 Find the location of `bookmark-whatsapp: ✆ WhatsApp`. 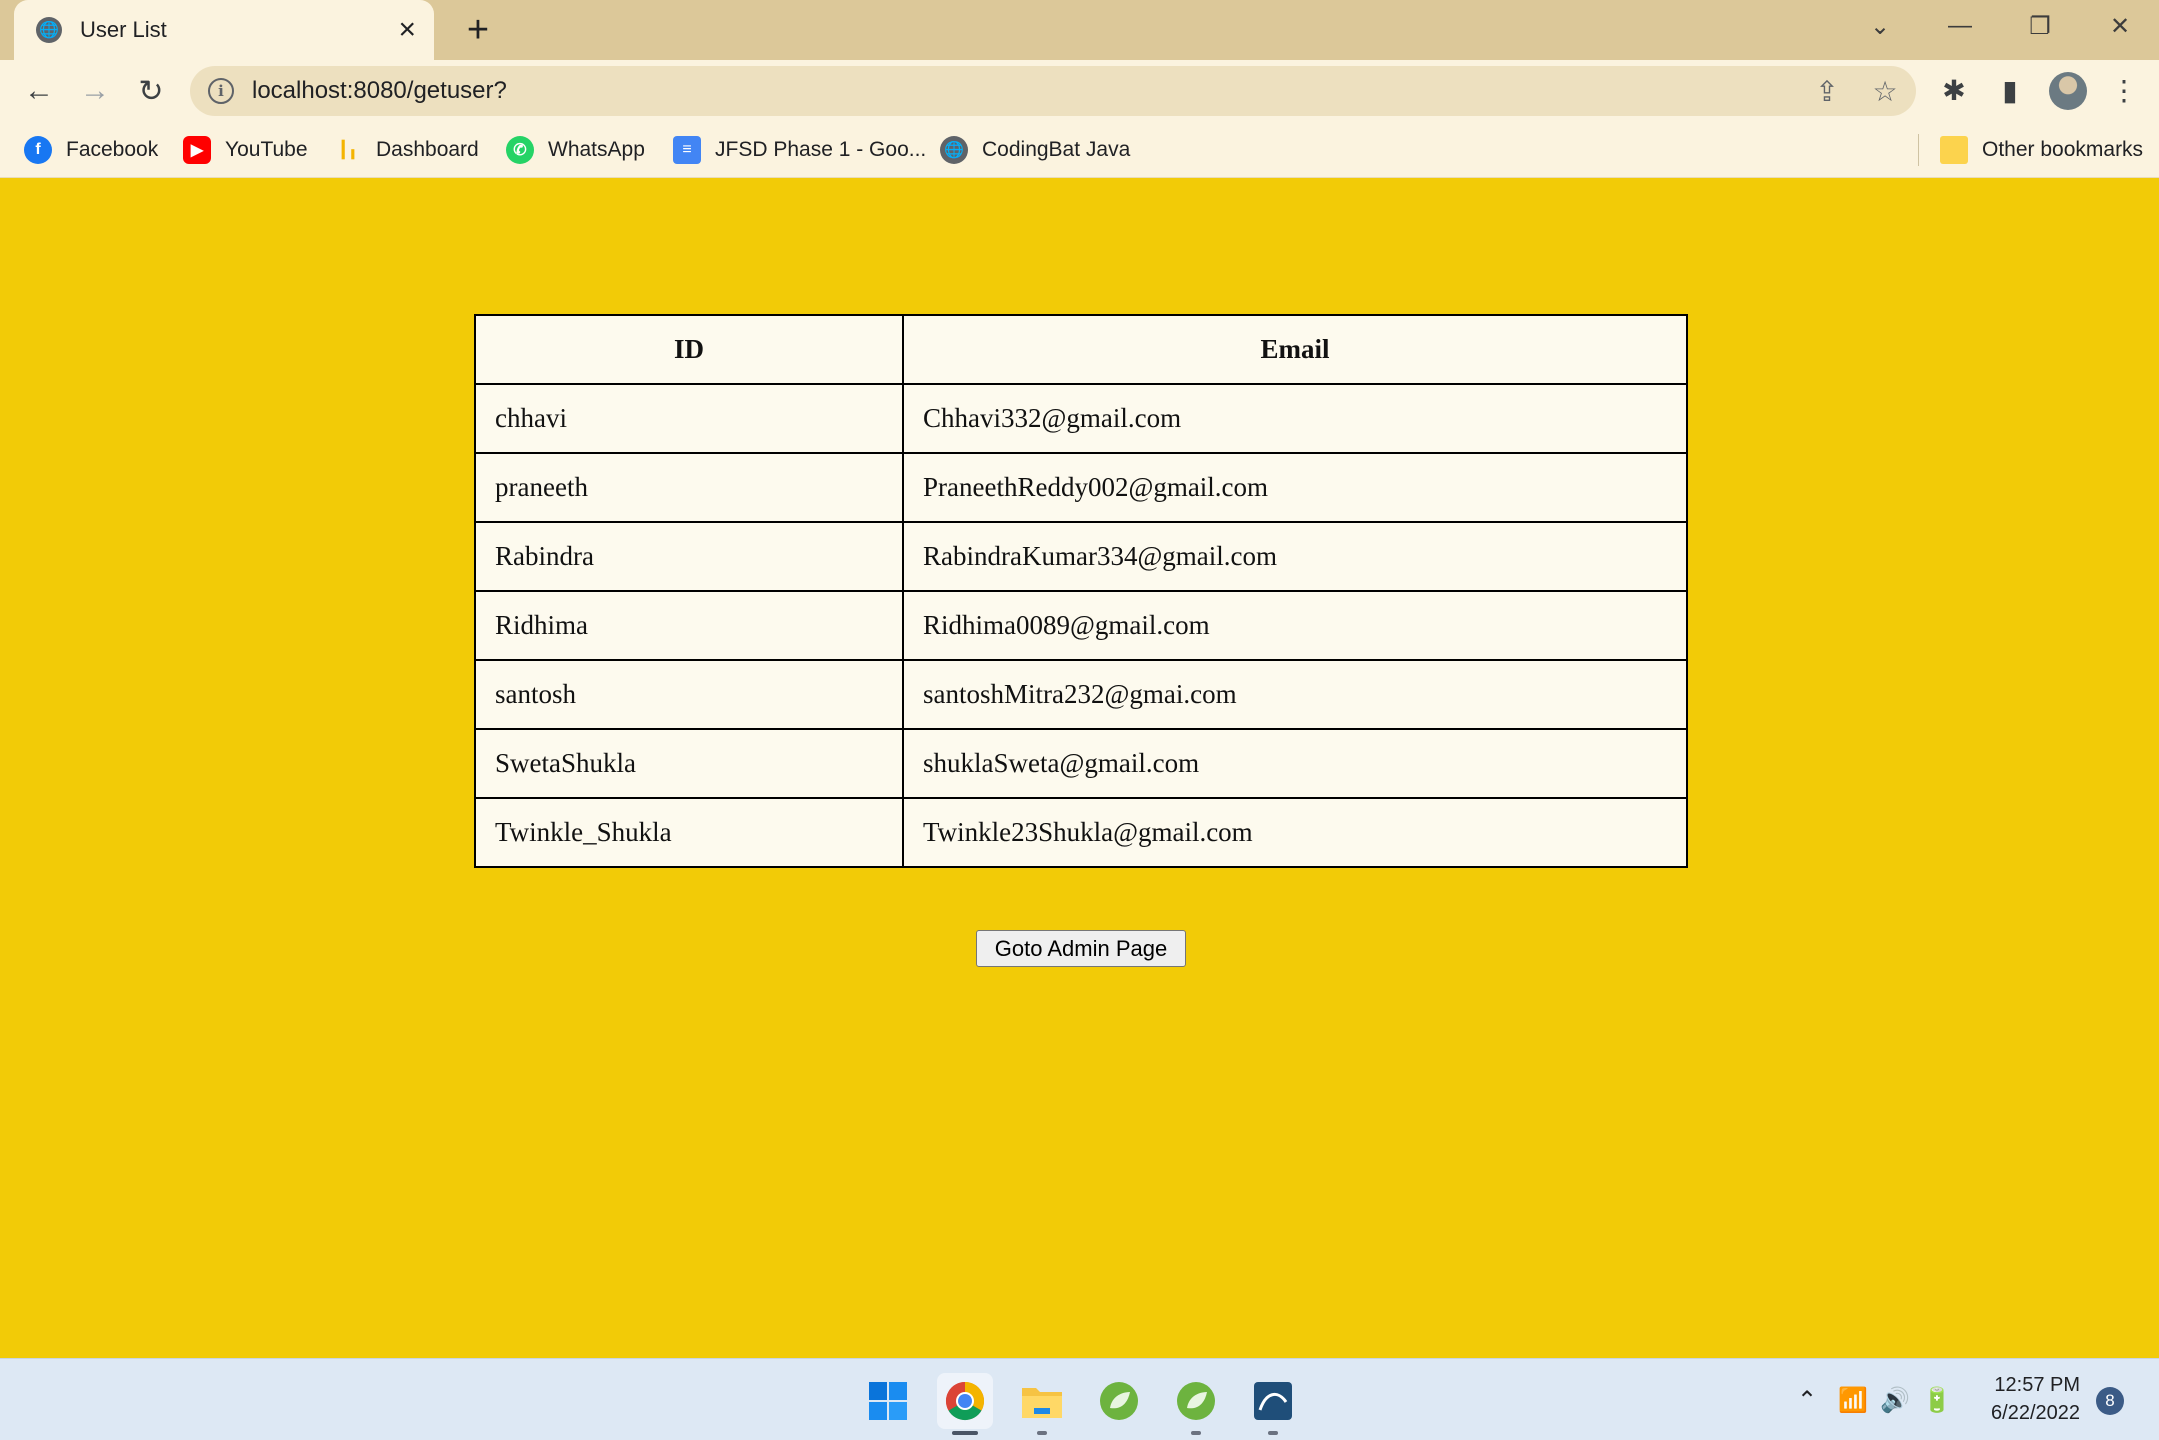

bookmark-whatsapp: ✆ WhatsApp is located at coordinates (575, 150).